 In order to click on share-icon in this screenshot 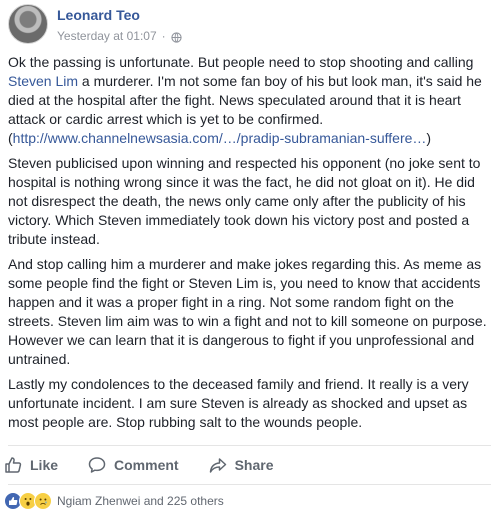, I will do `click(217, 465)`.